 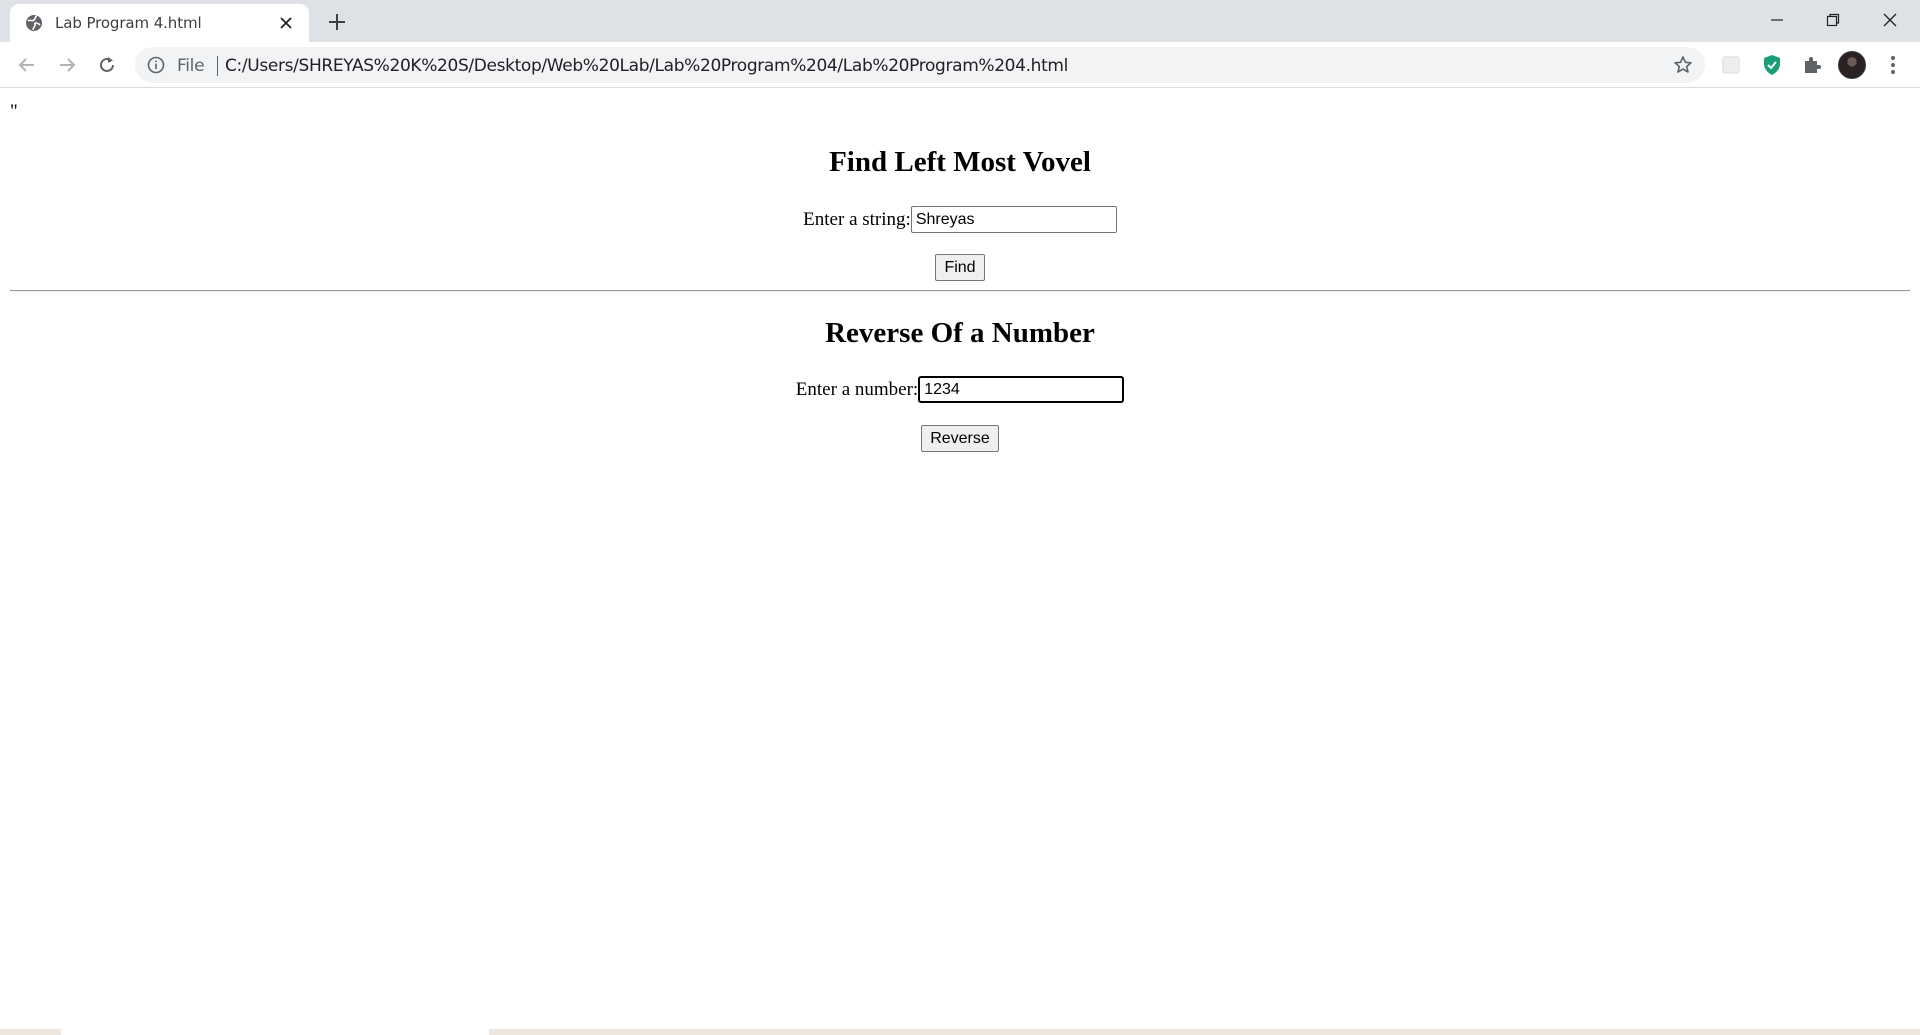 What do you see at coordinates (217, 66) in the screenshot?
I see `address-separator` at bounding box center [217, 66].